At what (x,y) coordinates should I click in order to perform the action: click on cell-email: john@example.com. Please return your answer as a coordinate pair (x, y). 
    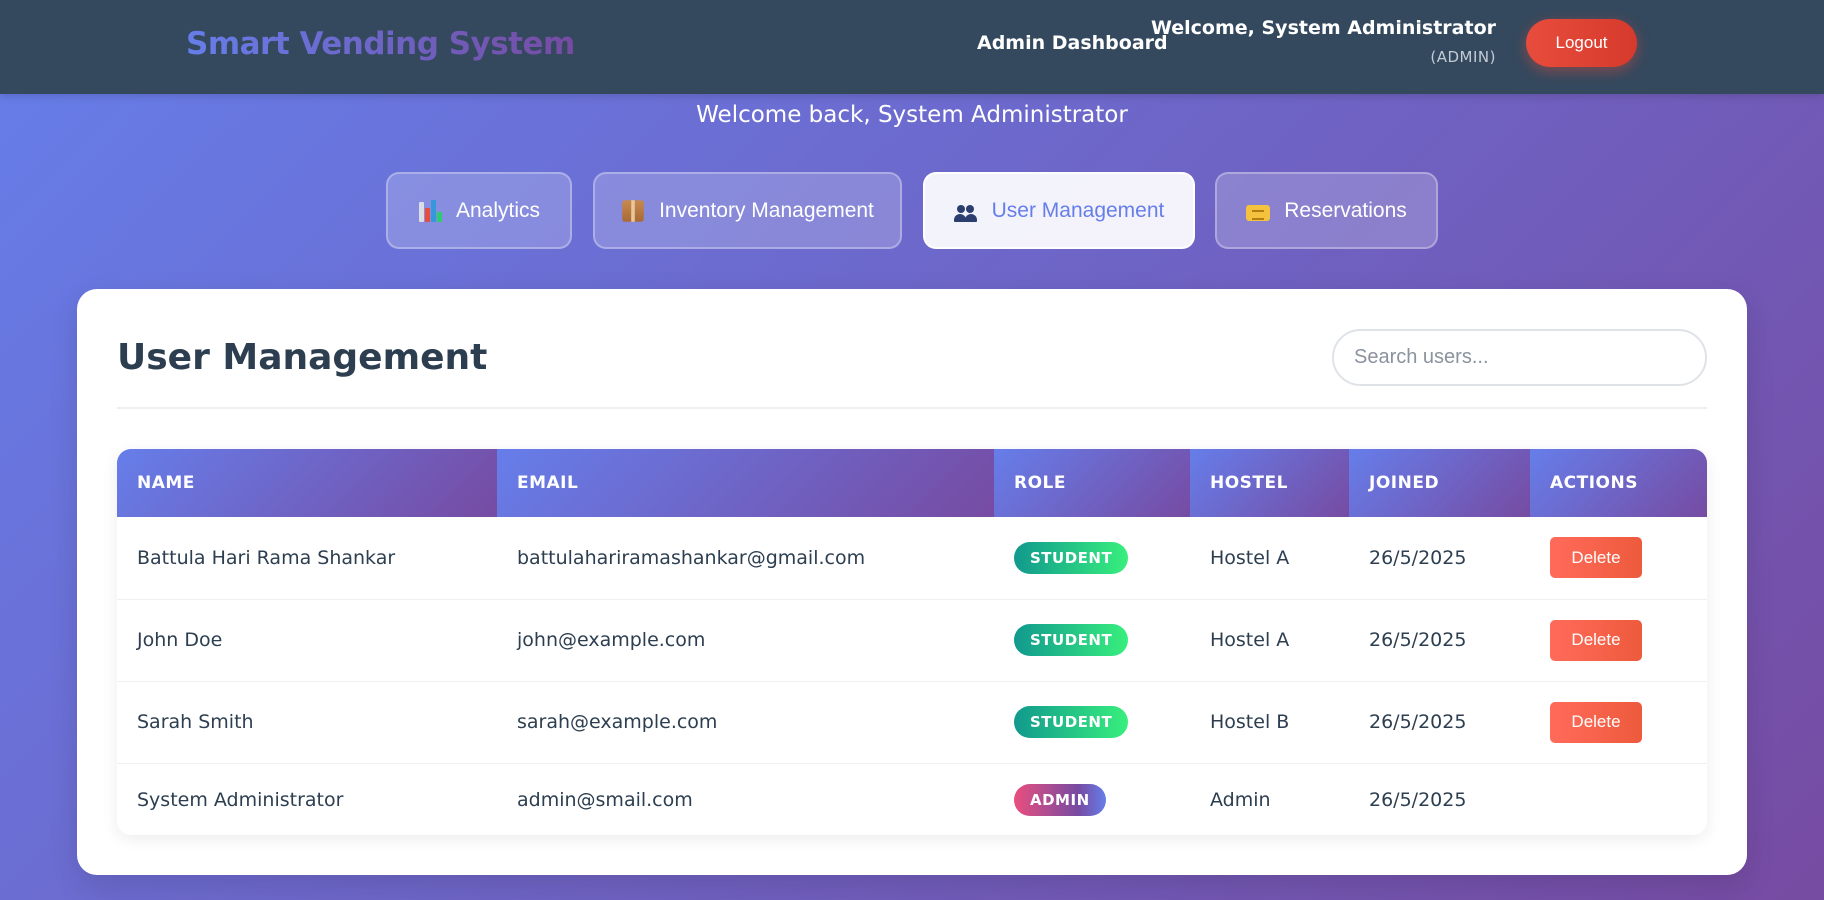
    Looking at the image, I should click on (745, 640).